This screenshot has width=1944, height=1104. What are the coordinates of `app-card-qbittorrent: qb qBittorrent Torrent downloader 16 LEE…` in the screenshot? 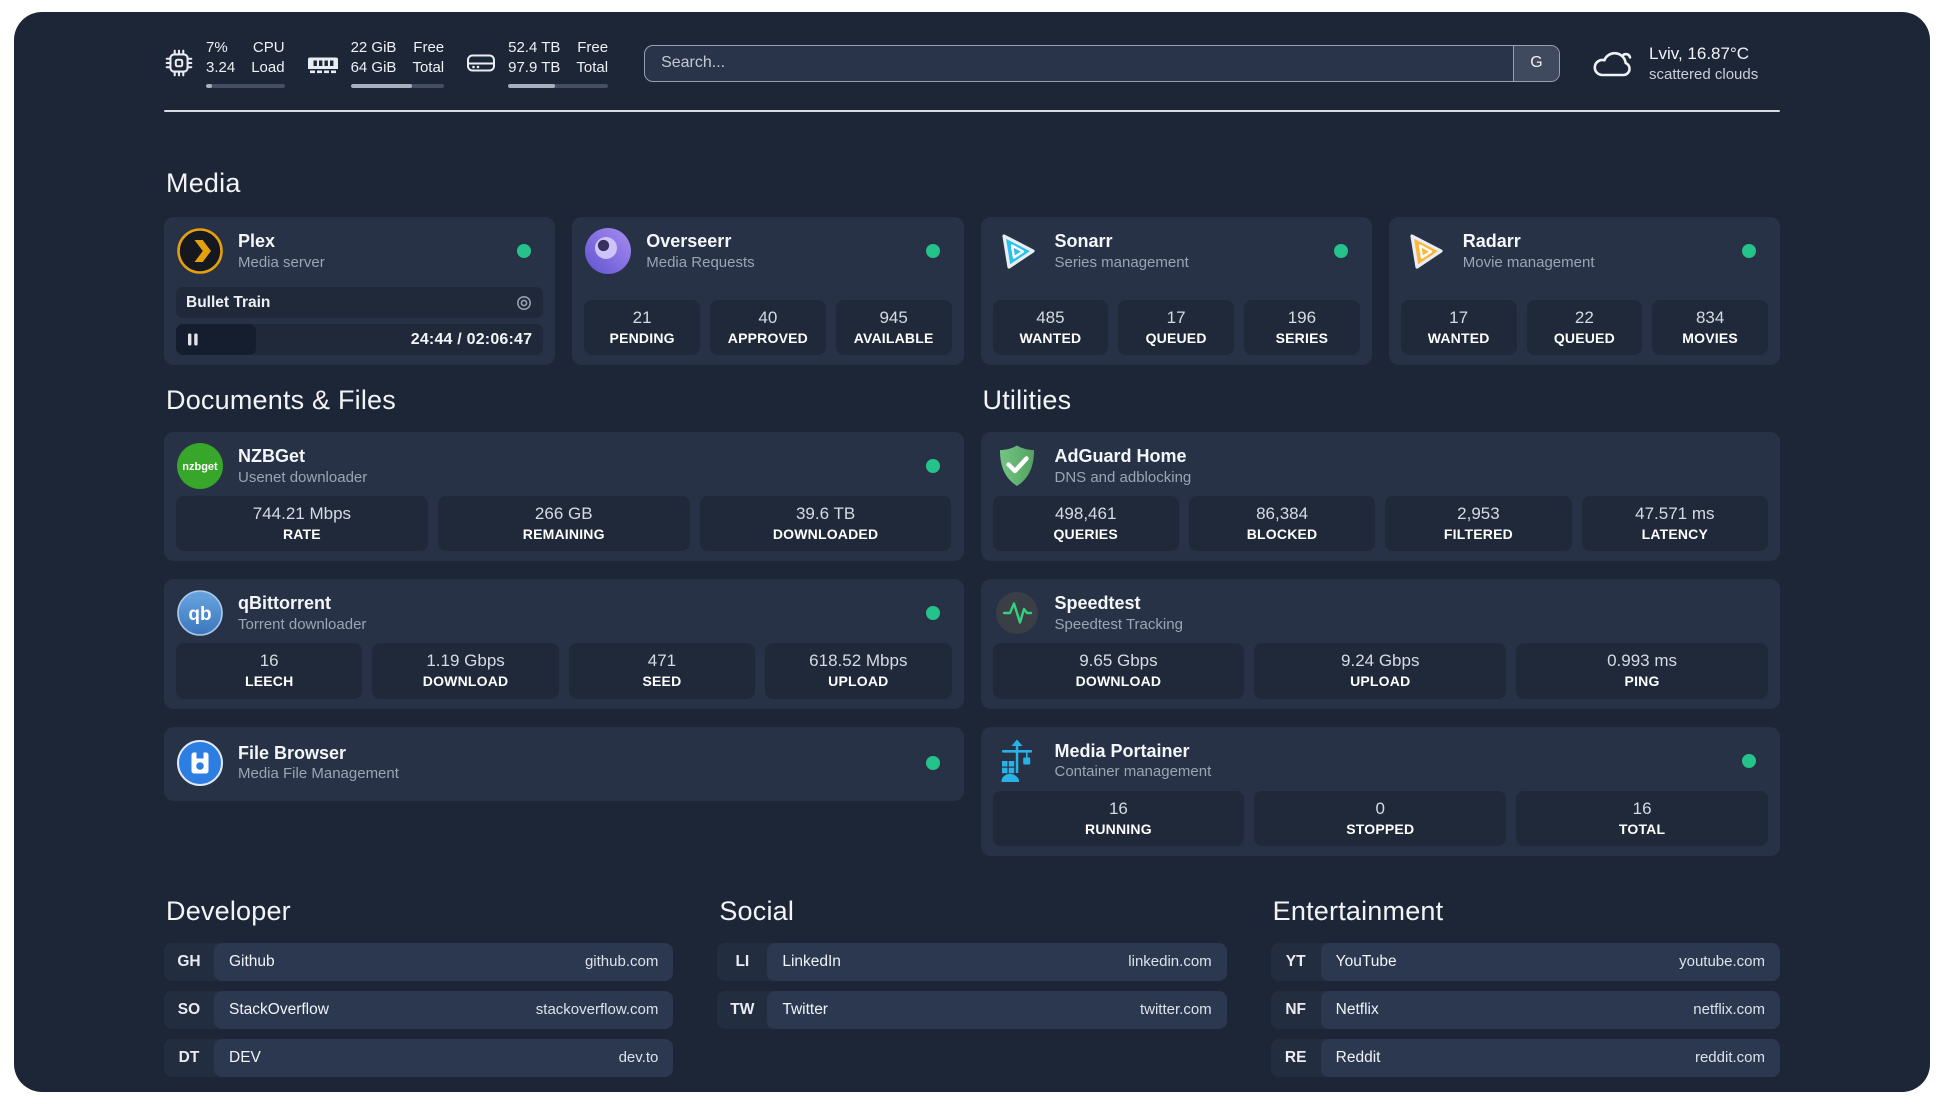 It's located at (564, 644).